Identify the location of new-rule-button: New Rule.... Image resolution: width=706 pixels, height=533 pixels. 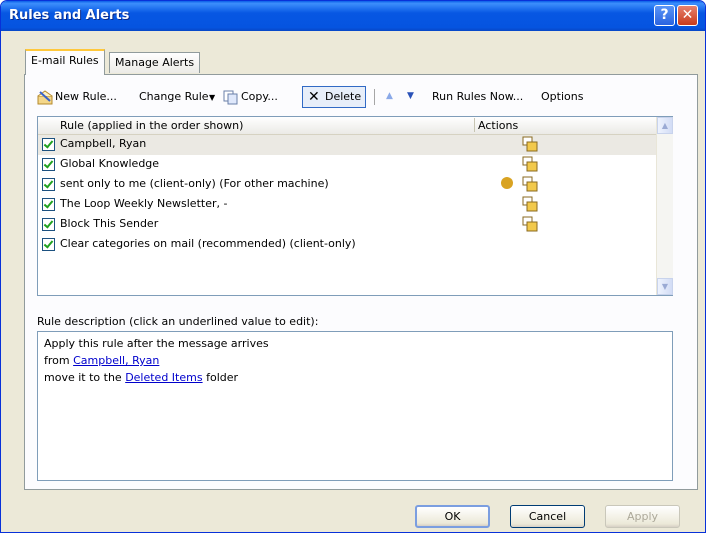
(86, 96).